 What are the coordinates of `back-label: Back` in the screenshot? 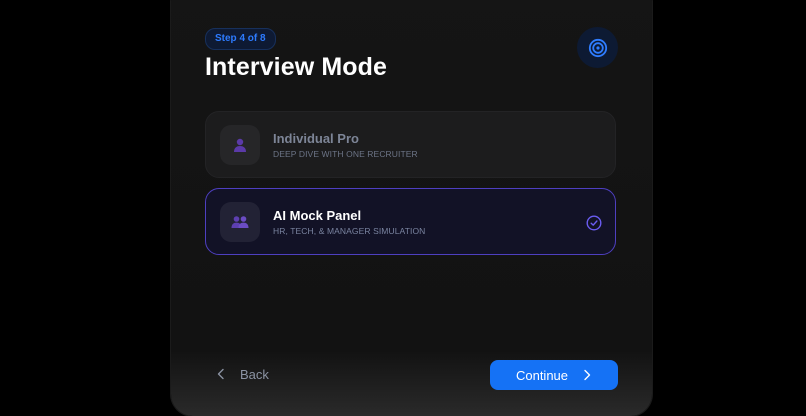 It's located at (254, 374).